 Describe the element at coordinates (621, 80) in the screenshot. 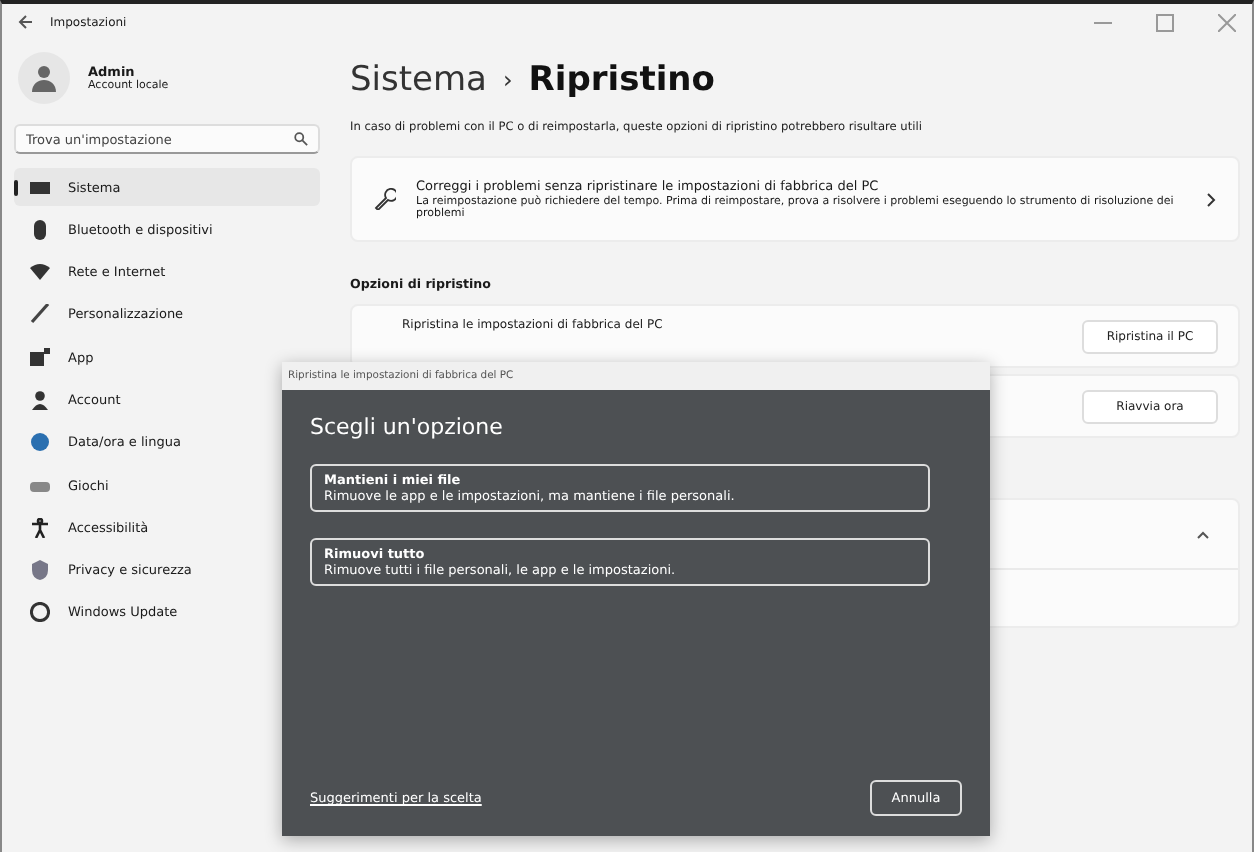

I see `page-title: Ripristino` at that location.